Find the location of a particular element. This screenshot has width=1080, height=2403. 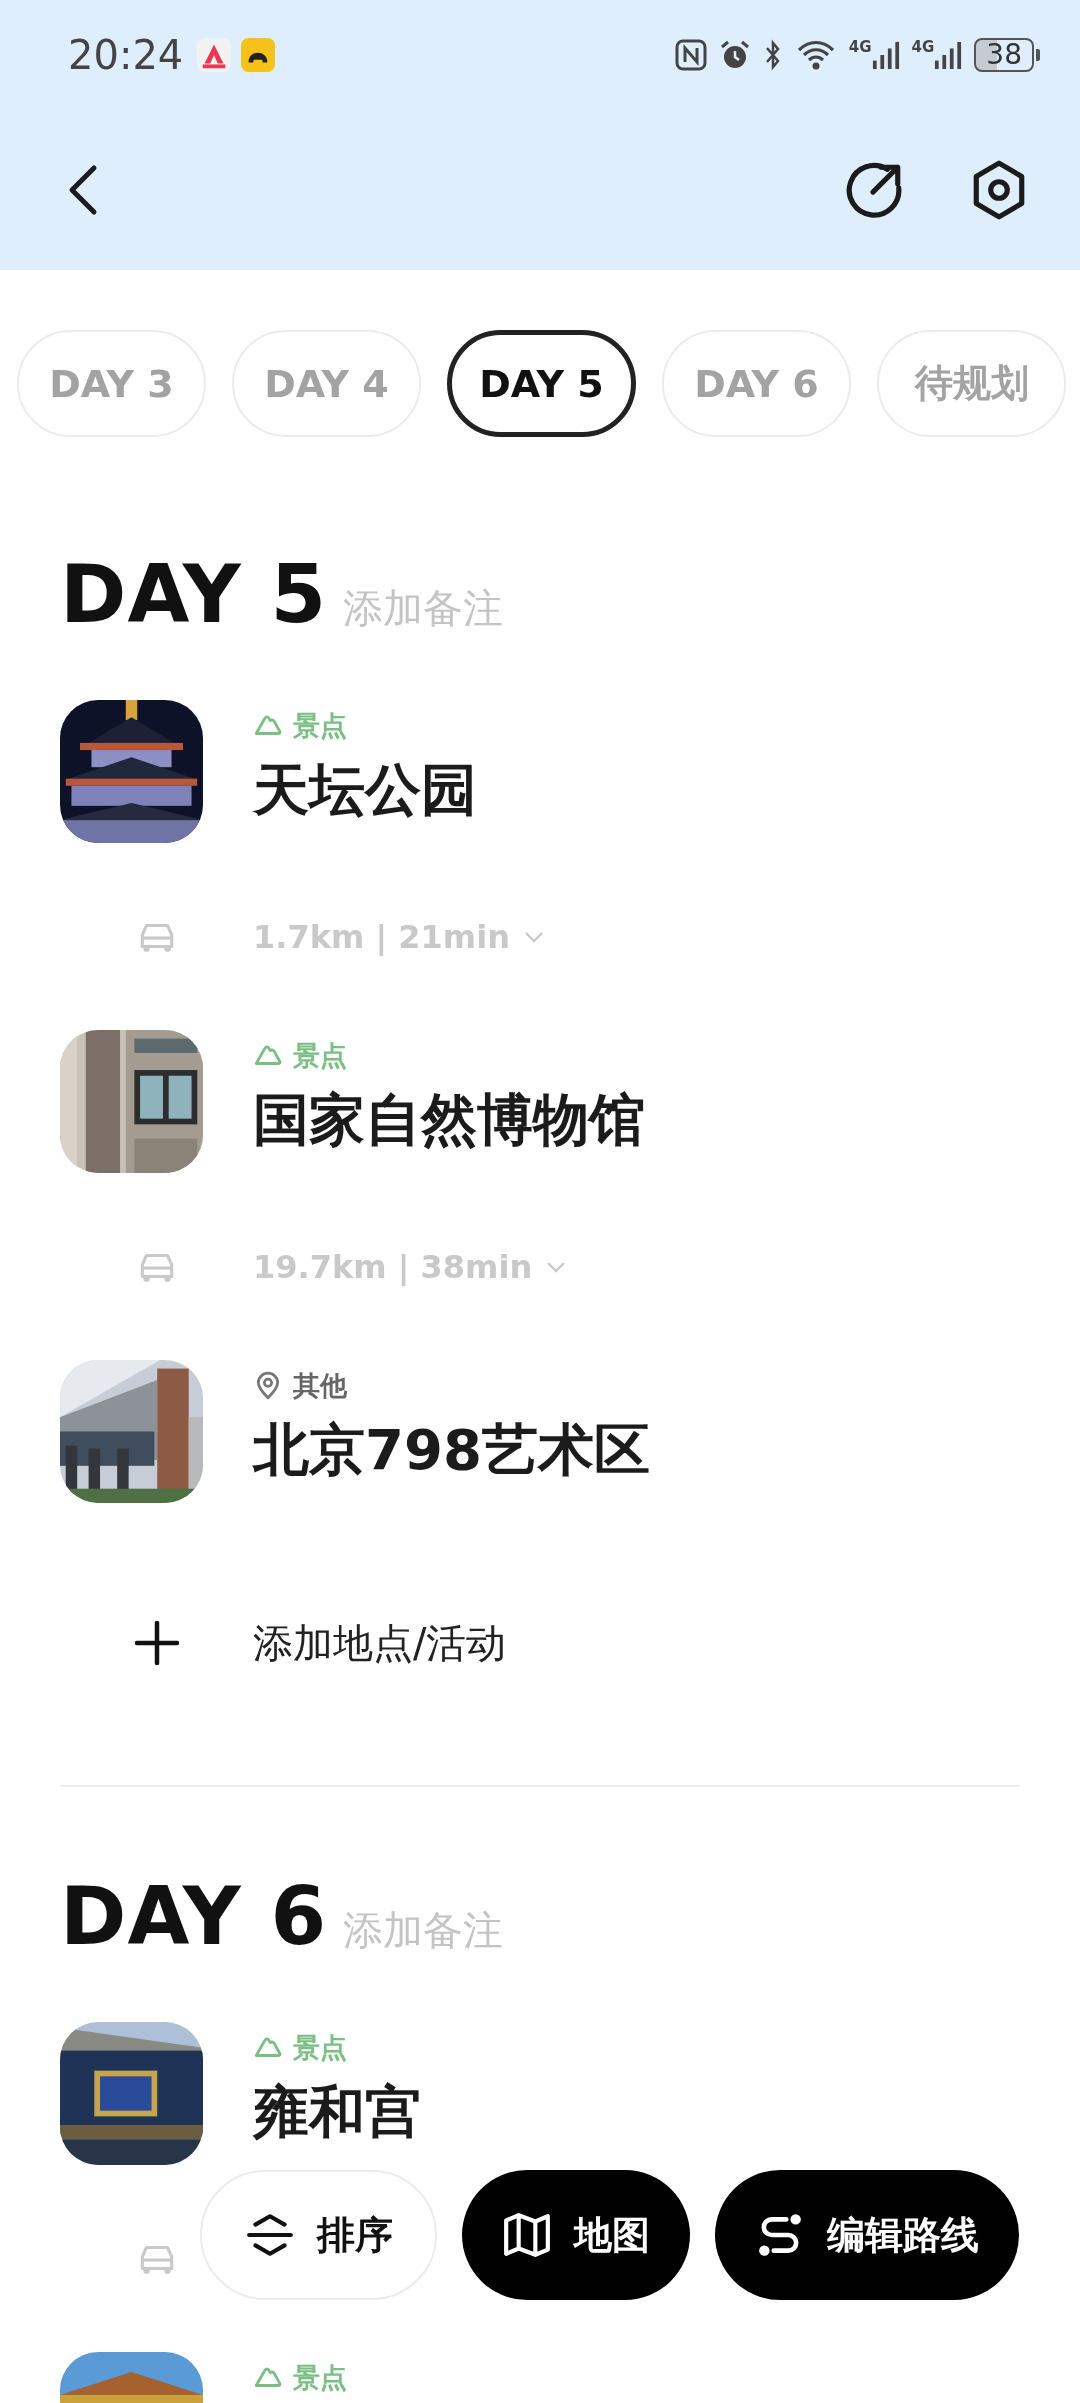

map-icon is located at coordinates (527, 2235).